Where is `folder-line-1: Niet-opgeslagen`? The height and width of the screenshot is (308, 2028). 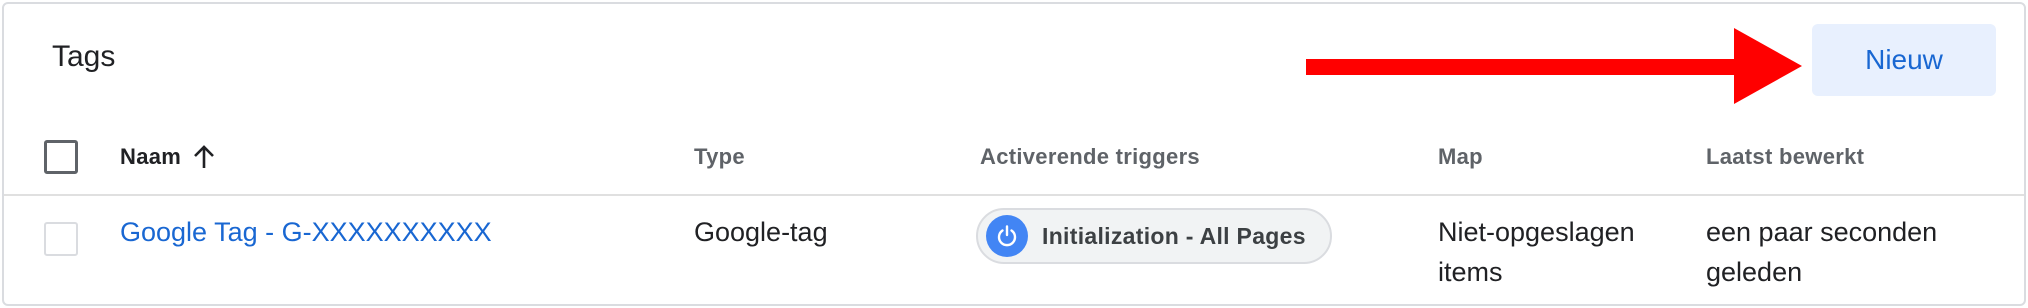
folder-line-1: Niet-opgeslagen is located at coordinates (1536, 232).